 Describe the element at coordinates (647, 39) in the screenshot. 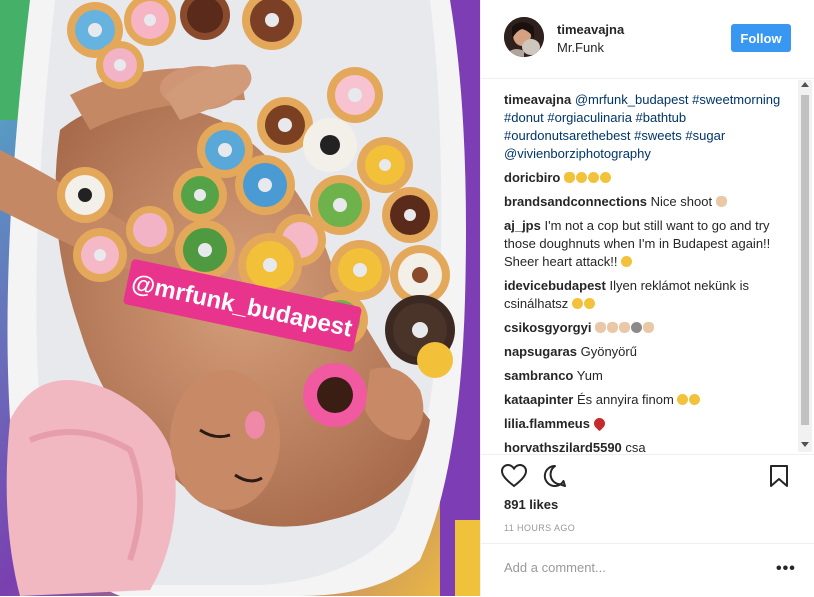

I see `post-header: timeavajna Mr.Funk Follow` at that location.